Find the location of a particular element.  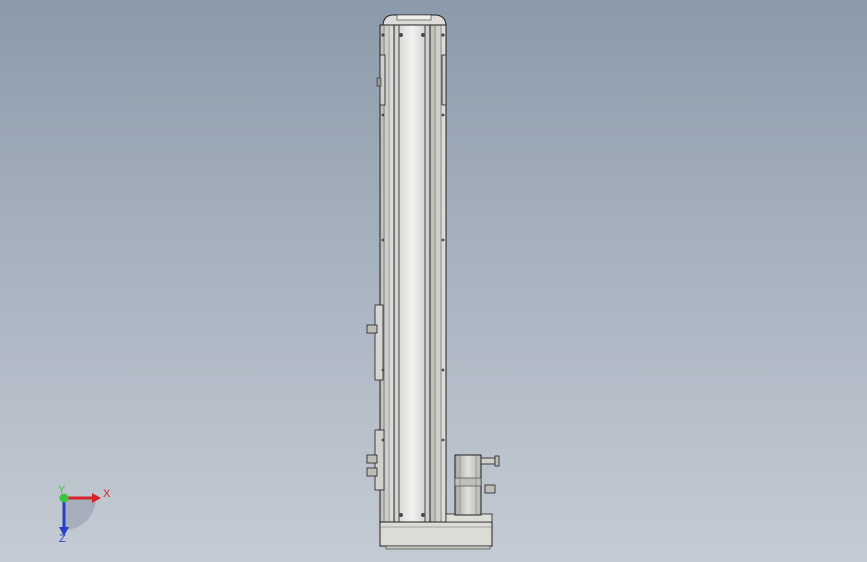

actuator-column is located at coordinates (406, 268).